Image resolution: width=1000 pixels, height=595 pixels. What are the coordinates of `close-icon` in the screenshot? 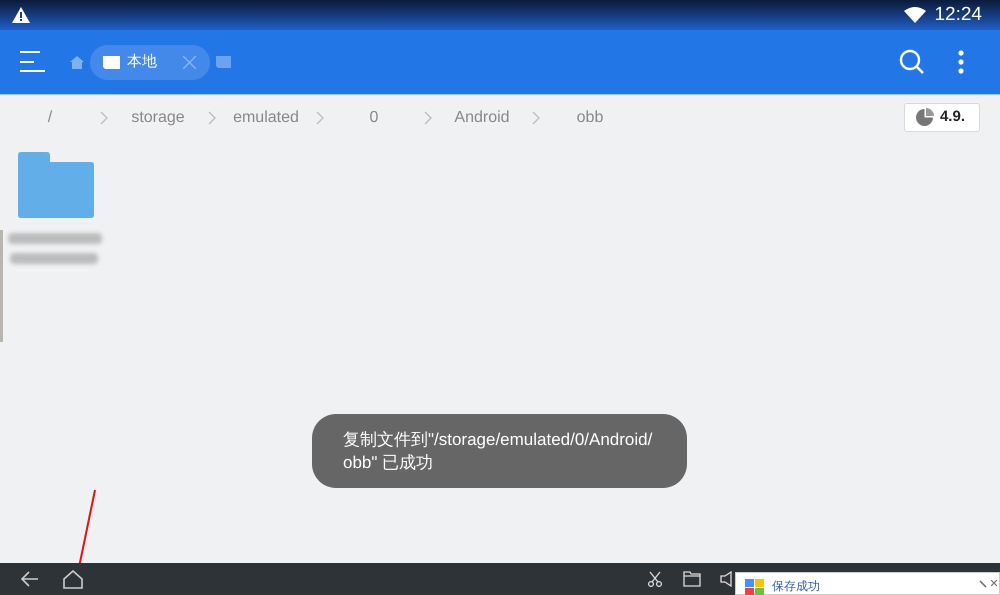 It's located at (994, 583).